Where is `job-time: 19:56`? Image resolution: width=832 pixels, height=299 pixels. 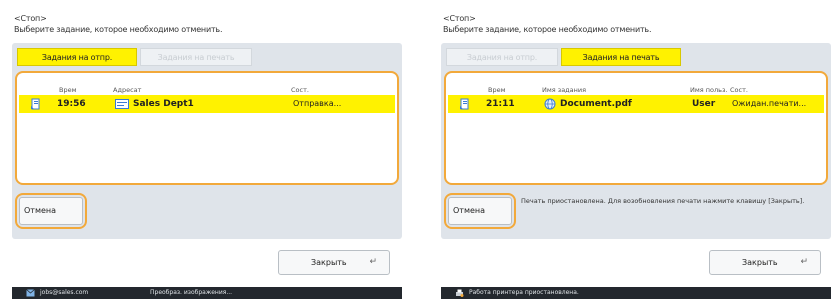 job-time: 19:56 is located at coordinates (71, 104).